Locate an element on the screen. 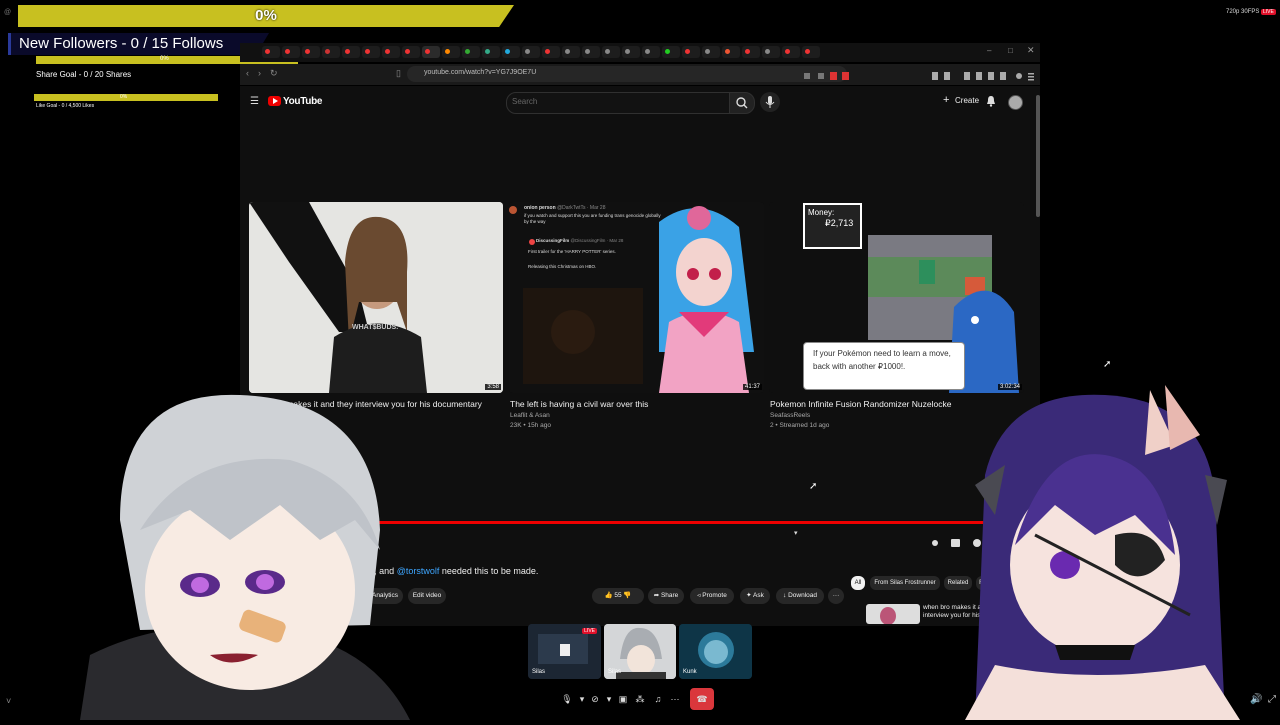 The image size is (1280, 725). like-dislike-button: 👍 55 👎 is located at coordinates (618, 596).